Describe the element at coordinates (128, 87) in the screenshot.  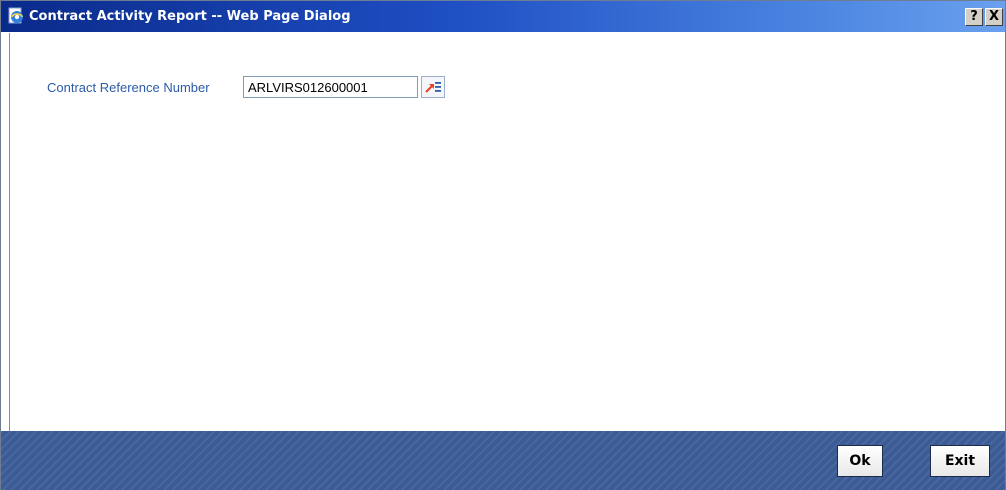
I see `contract-reference-label: Contract Reference Number` at that location.